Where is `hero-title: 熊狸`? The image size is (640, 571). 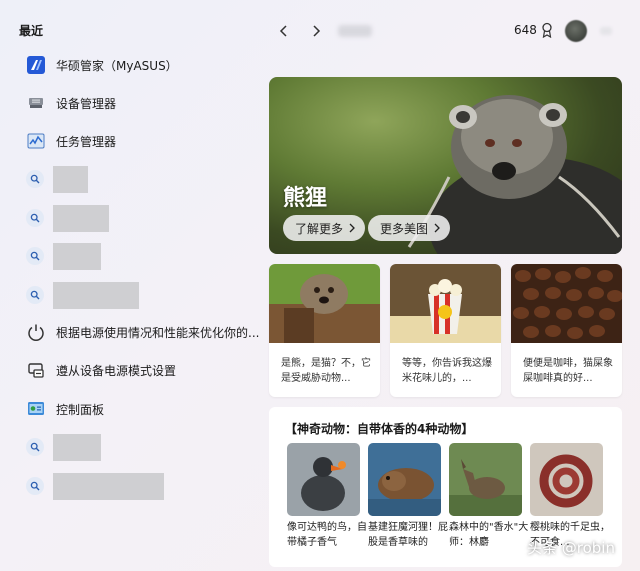 hero-title: 熊狸 is located at coordinates (305, 198).